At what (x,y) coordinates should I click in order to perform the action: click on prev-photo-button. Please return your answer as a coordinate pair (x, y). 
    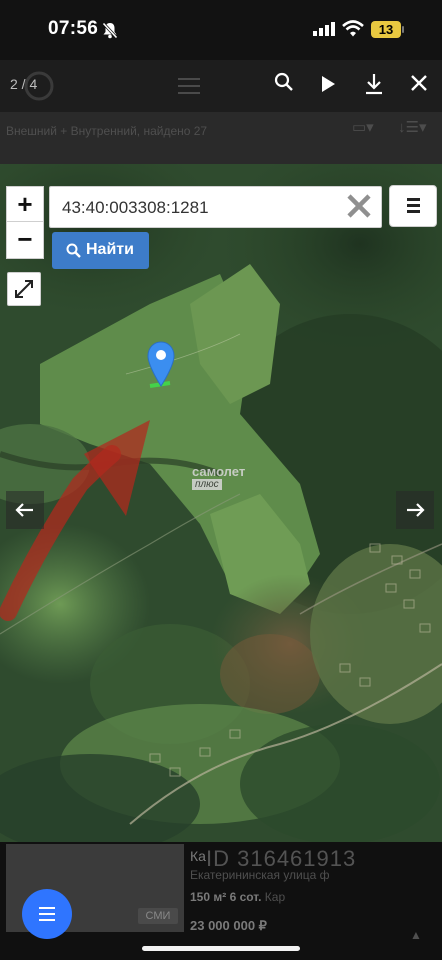
    Looking at the image, I should click on (25, 510).